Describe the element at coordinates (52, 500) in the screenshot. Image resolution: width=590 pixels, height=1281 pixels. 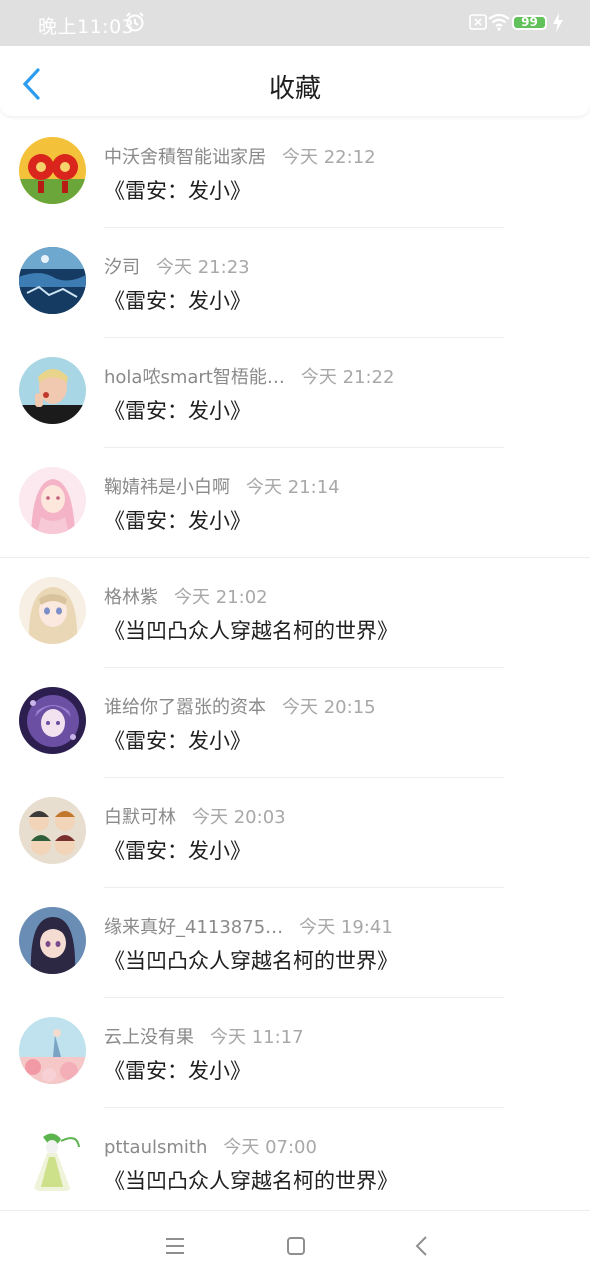
I see `pink-anime-girl-avatar` at that location.